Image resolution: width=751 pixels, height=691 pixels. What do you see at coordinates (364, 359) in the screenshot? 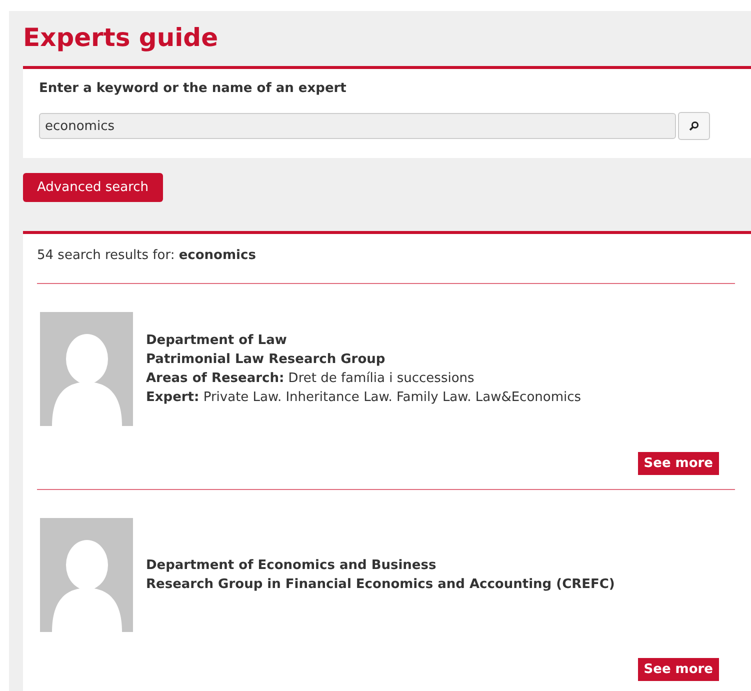
I see `research-group: Patrimonial Law Research Group` at bounding box center [364, 359].